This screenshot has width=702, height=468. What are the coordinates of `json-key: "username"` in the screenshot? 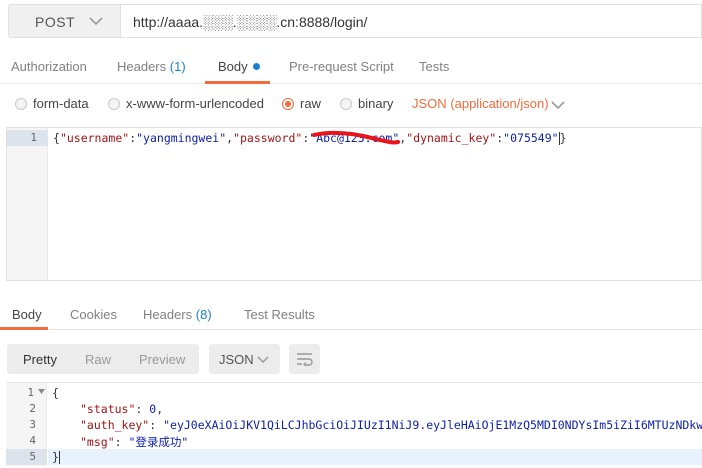 It's located at (94, 138).